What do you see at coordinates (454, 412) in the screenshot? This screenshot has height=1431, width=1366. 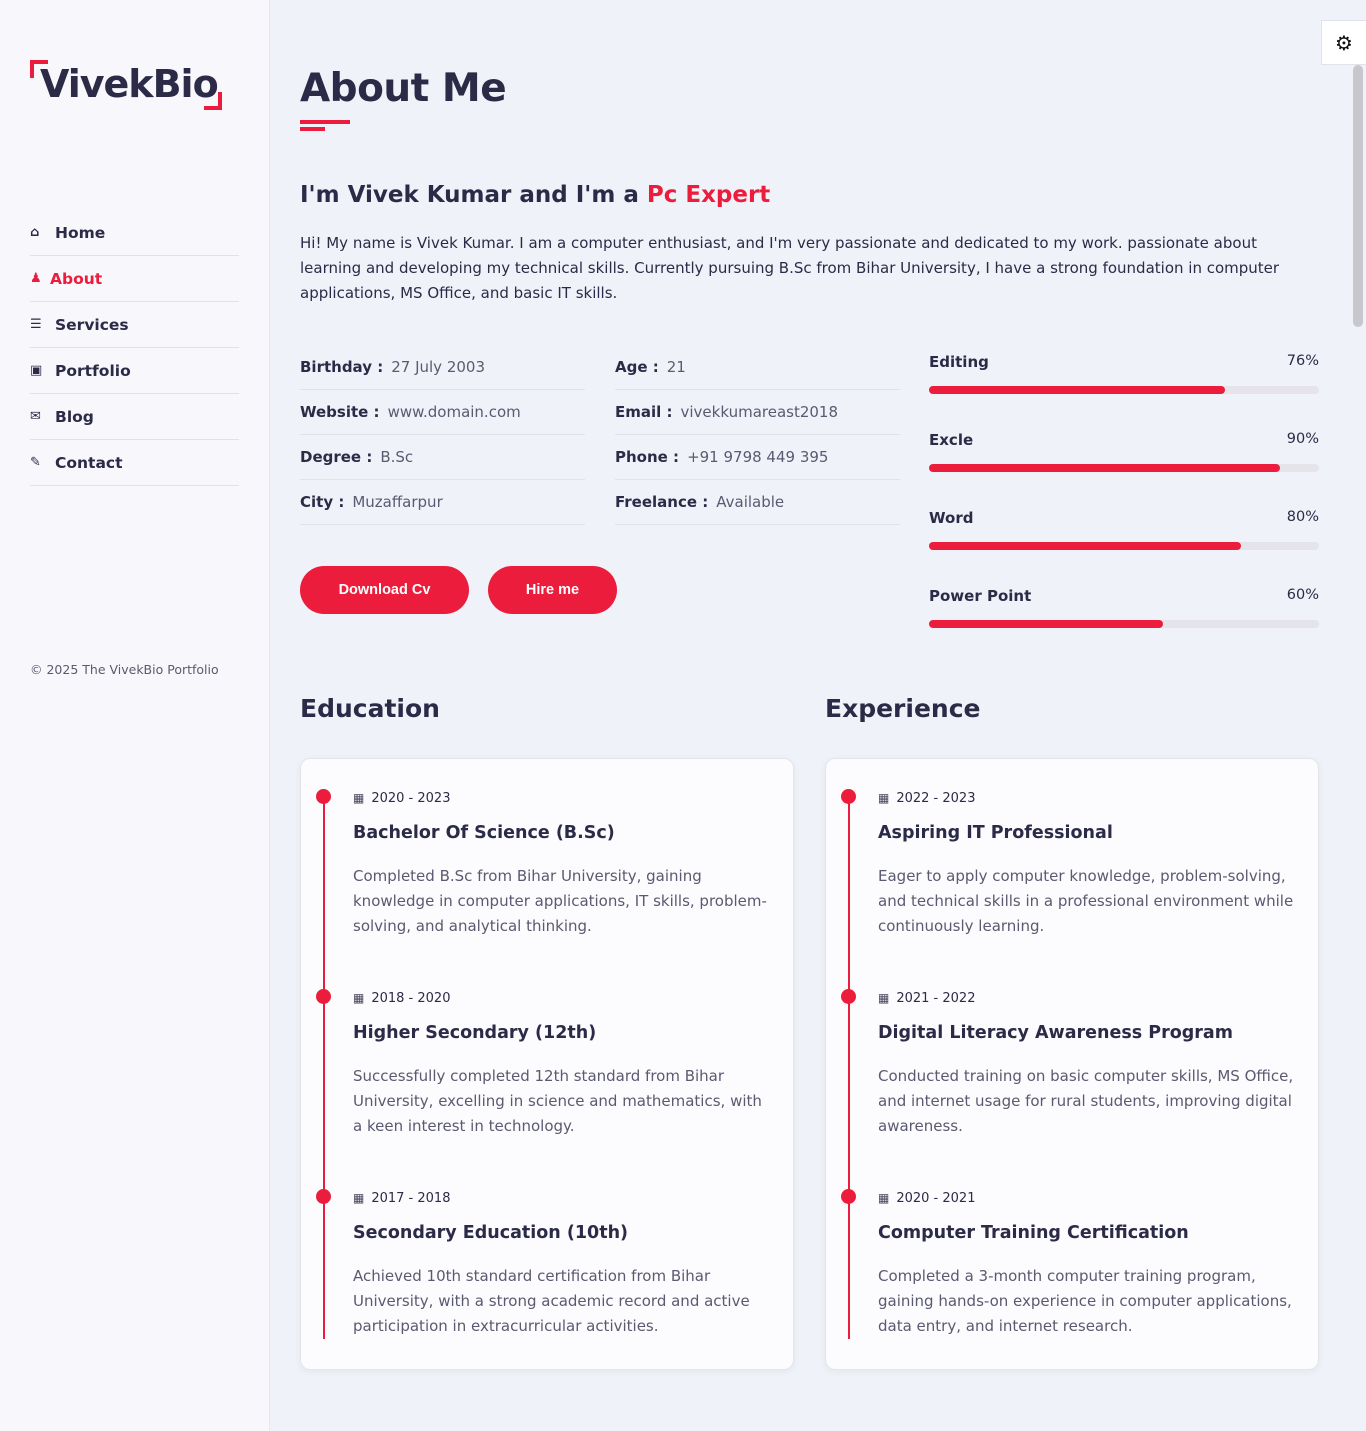 I see `info-value: www.domain.com` at bounding box center [454, 412].